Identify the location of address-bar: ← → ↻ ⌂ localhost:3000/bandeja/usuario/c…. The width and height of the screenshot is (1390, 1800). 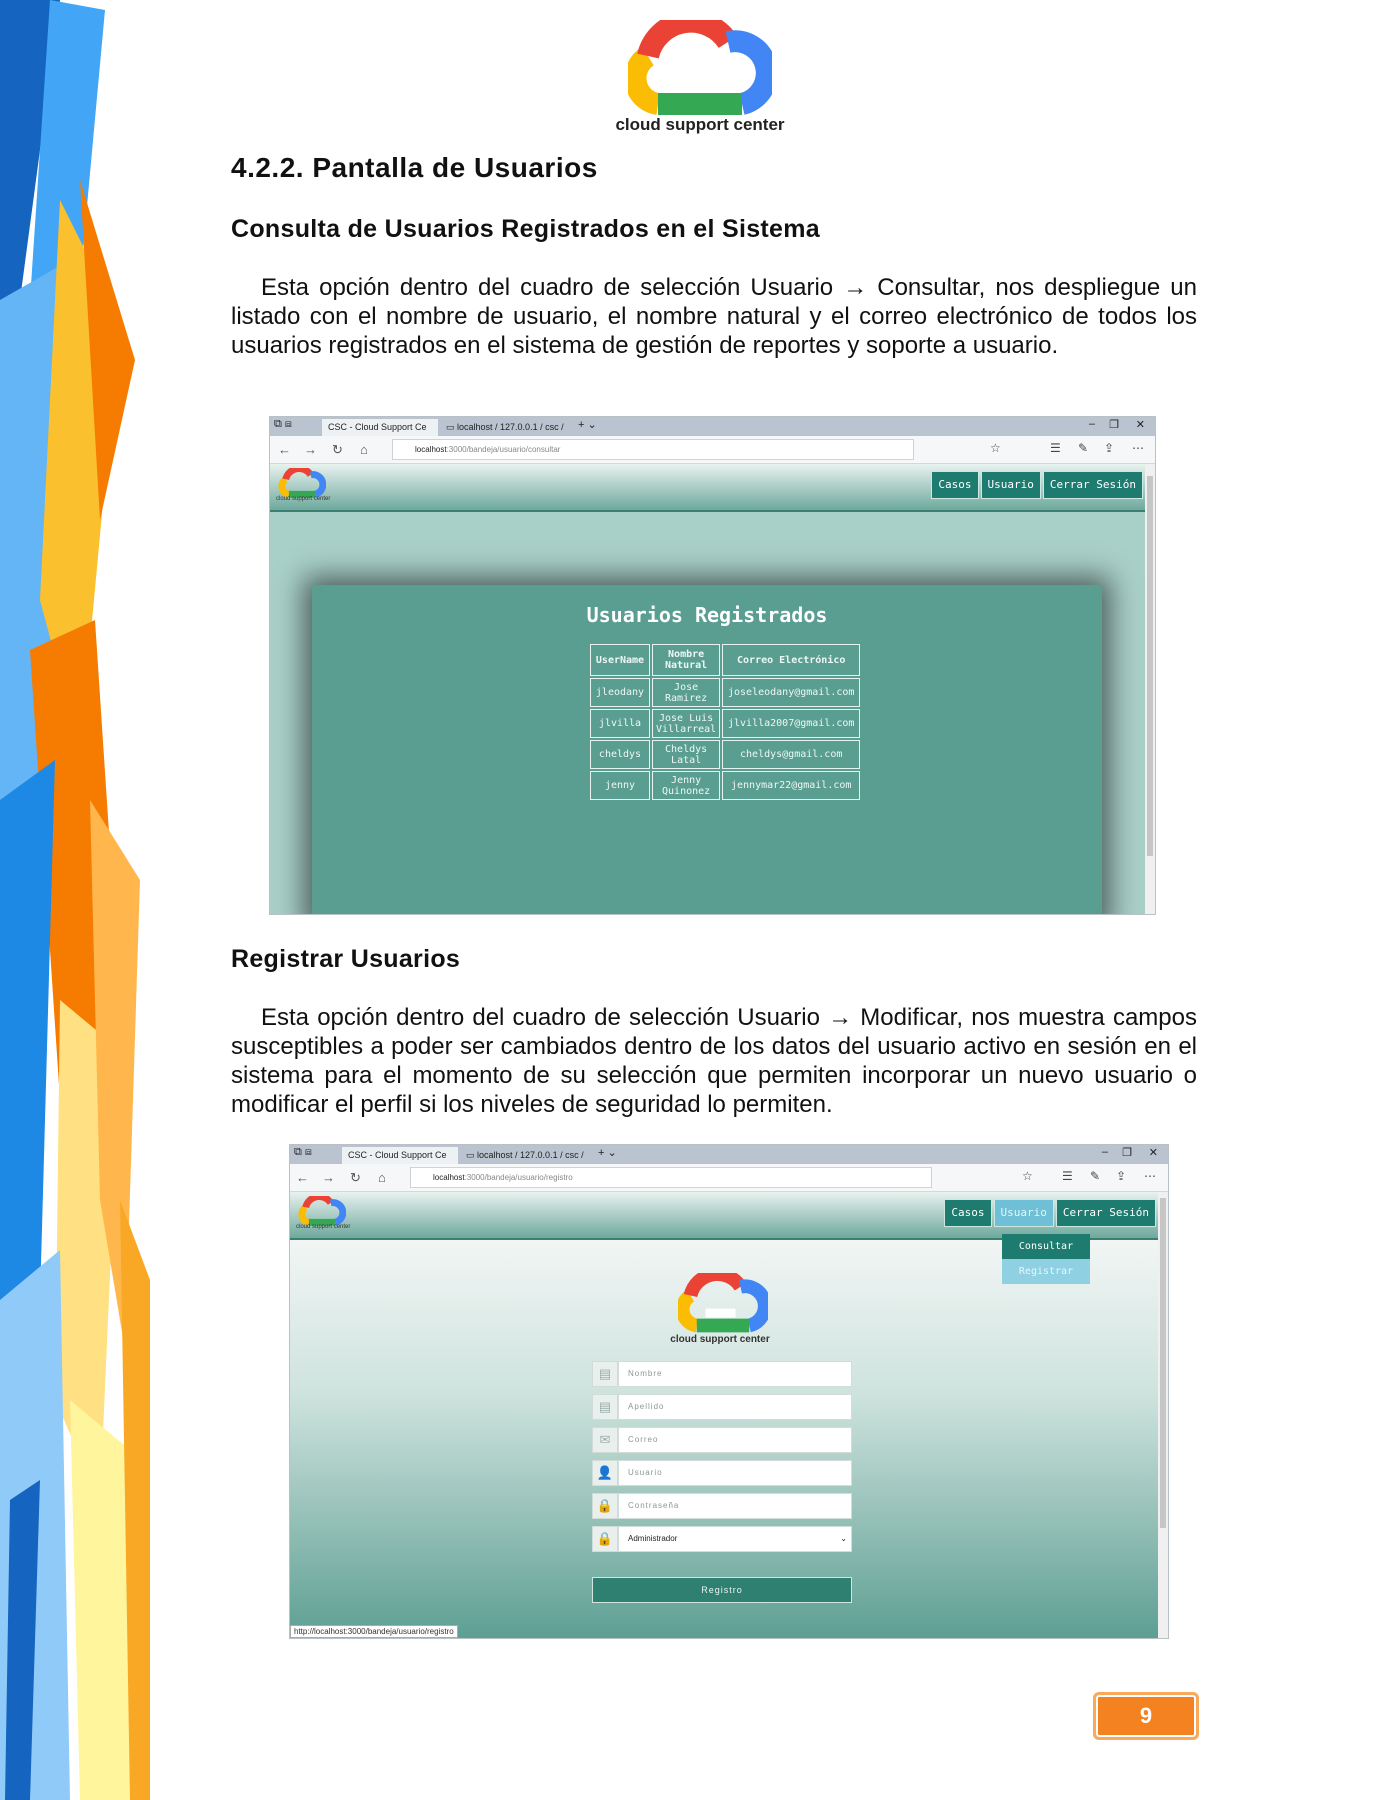
(712, 450).